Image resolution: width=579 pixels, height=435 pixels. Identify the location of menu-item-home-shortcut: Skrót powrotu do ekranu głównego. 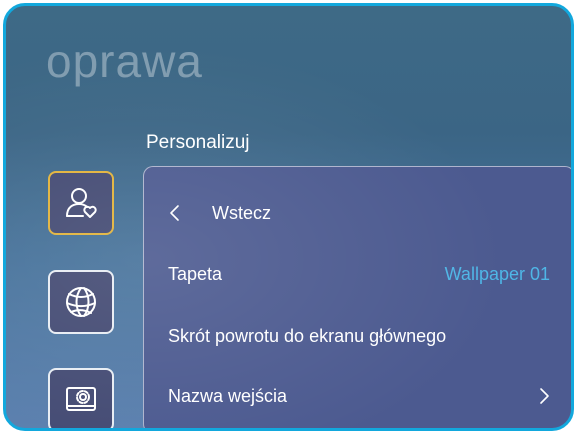
(359, 336).